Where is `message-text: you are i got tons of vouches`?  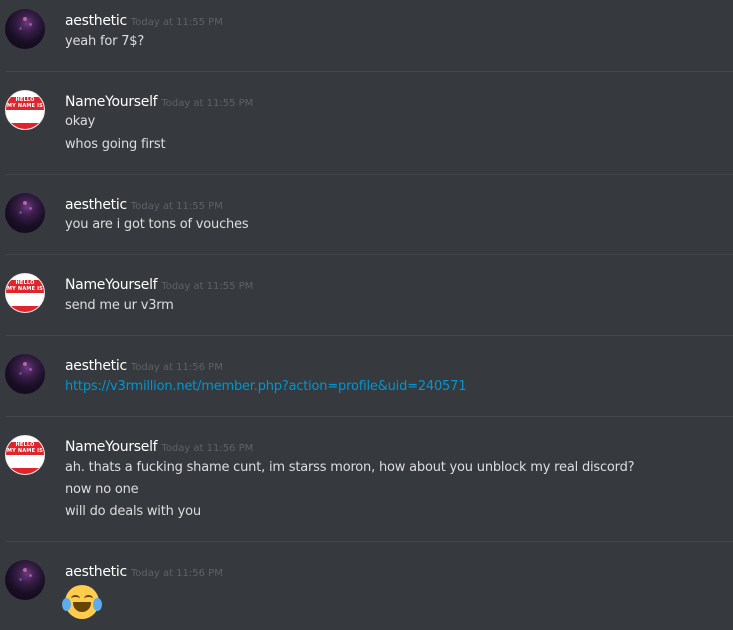 message-text: you are i got tons of vouches is located at coordinates (157, 224).